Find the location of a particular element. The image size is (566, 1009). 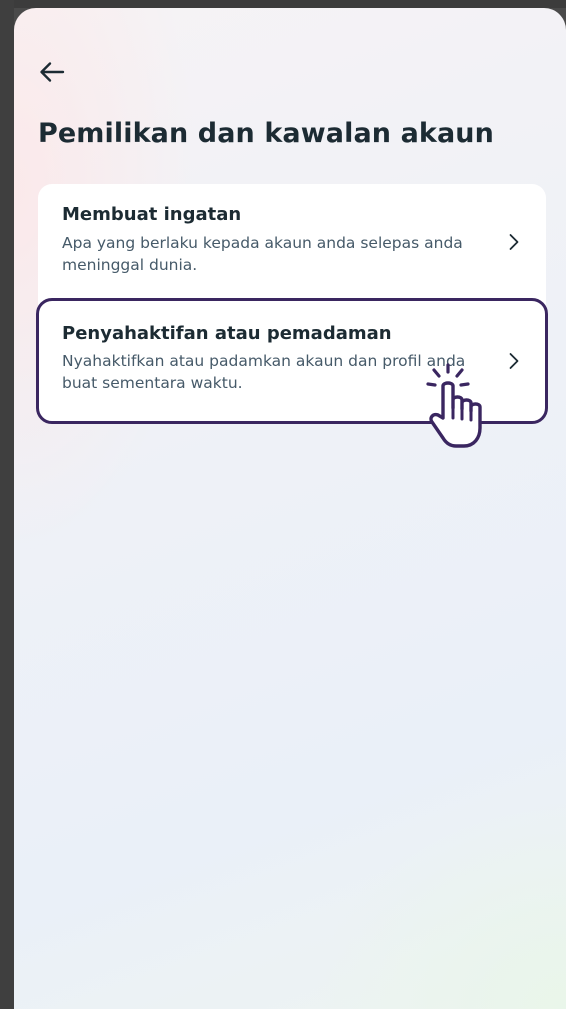

frame-top-edge is located at coordinates (283, 4).